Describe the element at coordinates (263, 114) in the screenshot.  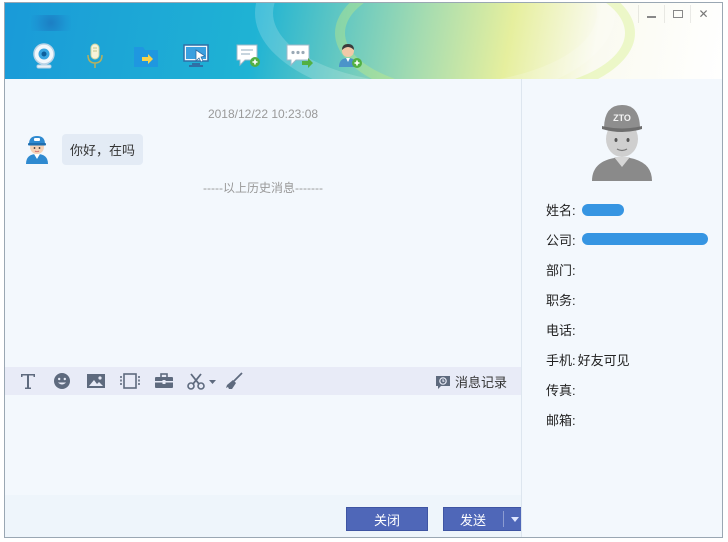
I see `message-timestamp: 2018/12/22 10:23:08` at that location.